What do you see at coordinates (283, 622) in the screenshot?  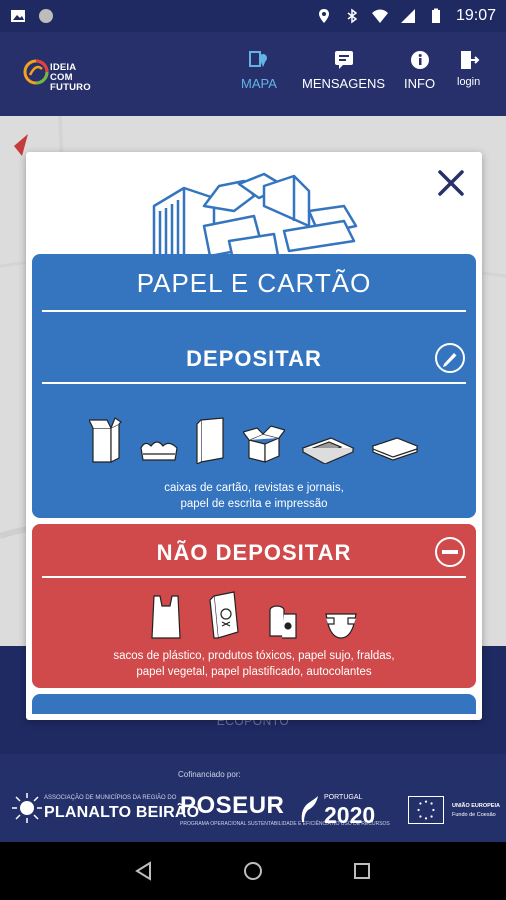 I see `dirty-paper-icon` at bounding box center [283, 622].